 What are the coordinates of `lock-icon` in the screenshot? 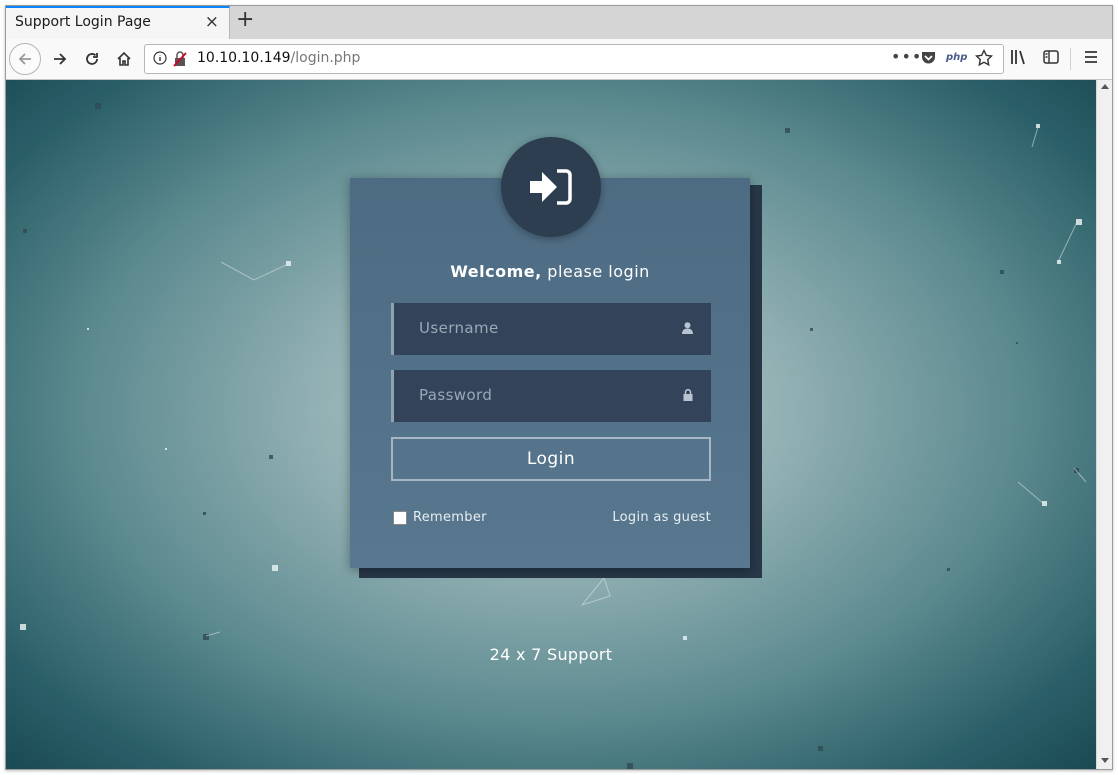 It's located at (688, 395).